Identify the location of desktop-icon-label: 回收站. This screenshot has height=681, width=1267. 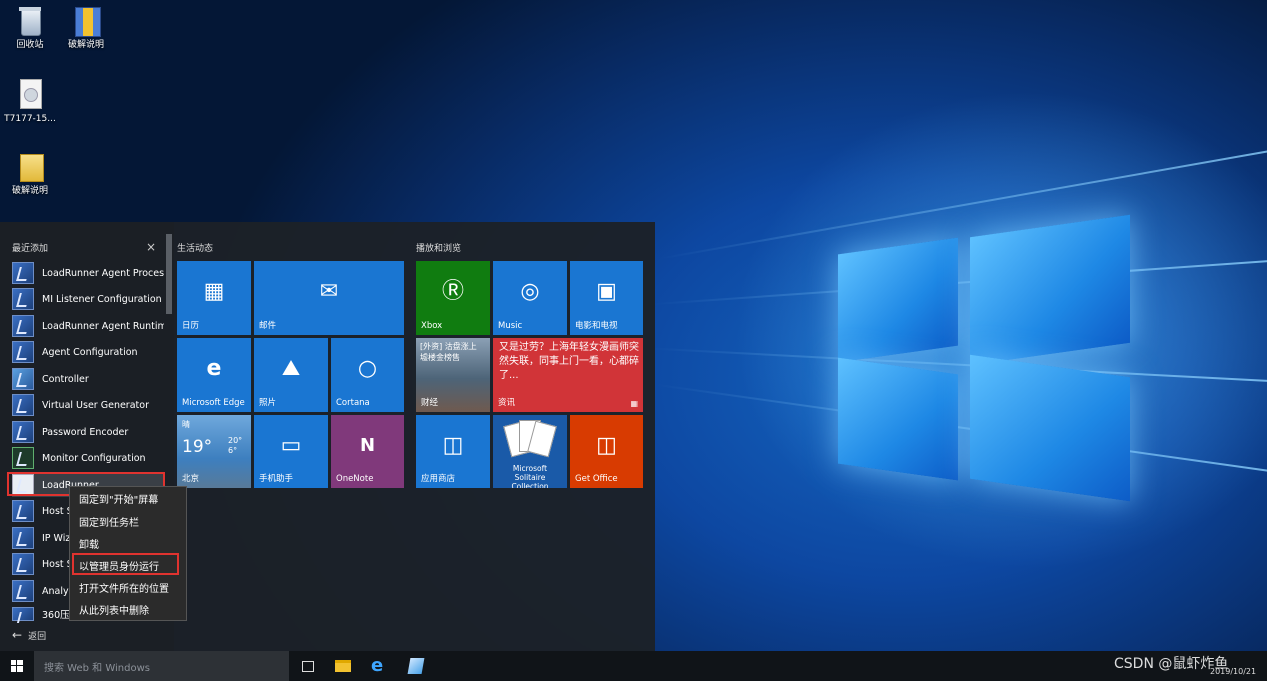
(30, 45).